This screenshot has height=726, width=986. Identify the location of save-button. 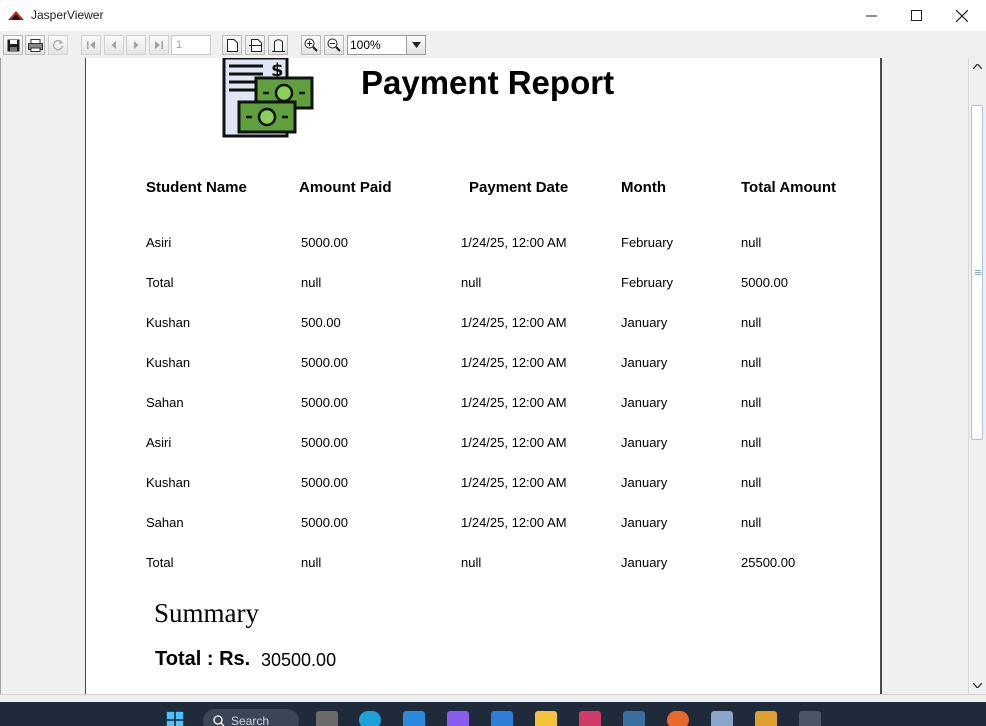
(13, 45).